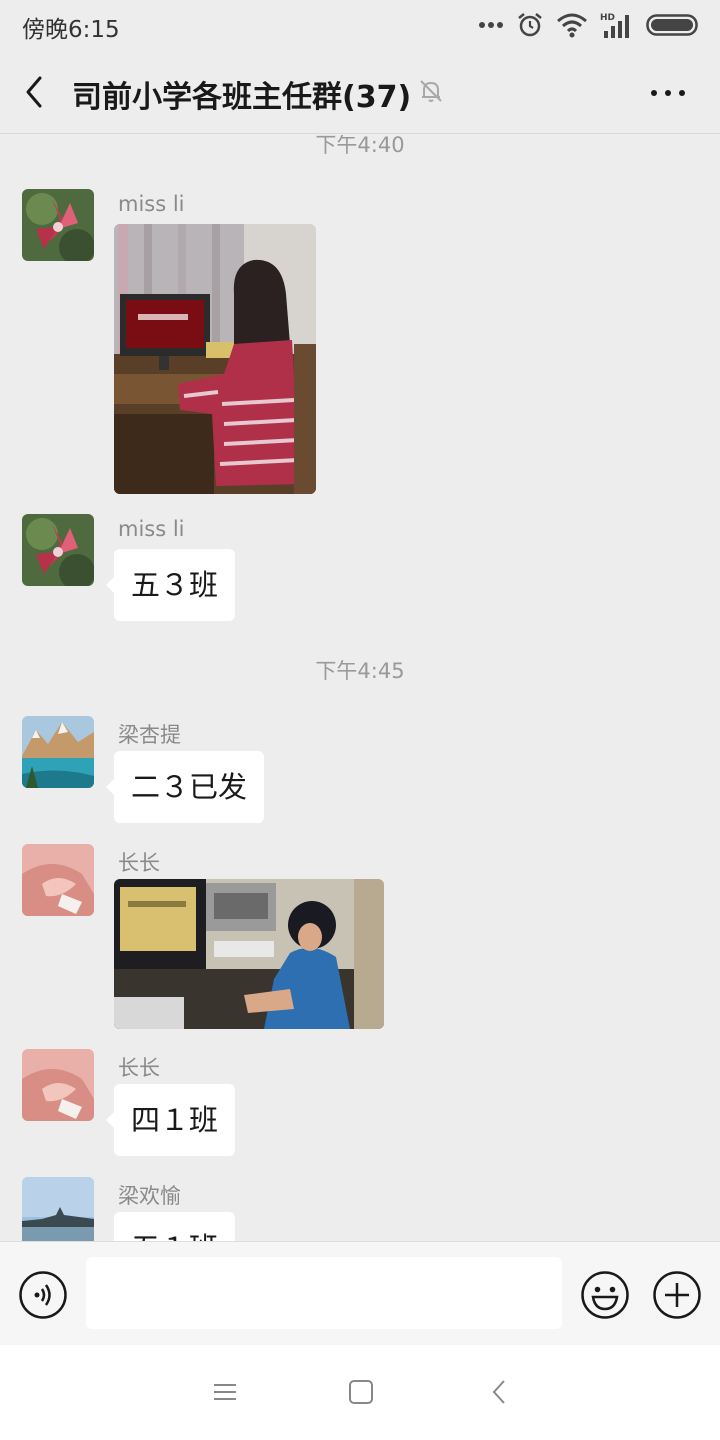  Describe the element at coordinates (431, 93) in the screenshot. I see `mute-icon` at that location.